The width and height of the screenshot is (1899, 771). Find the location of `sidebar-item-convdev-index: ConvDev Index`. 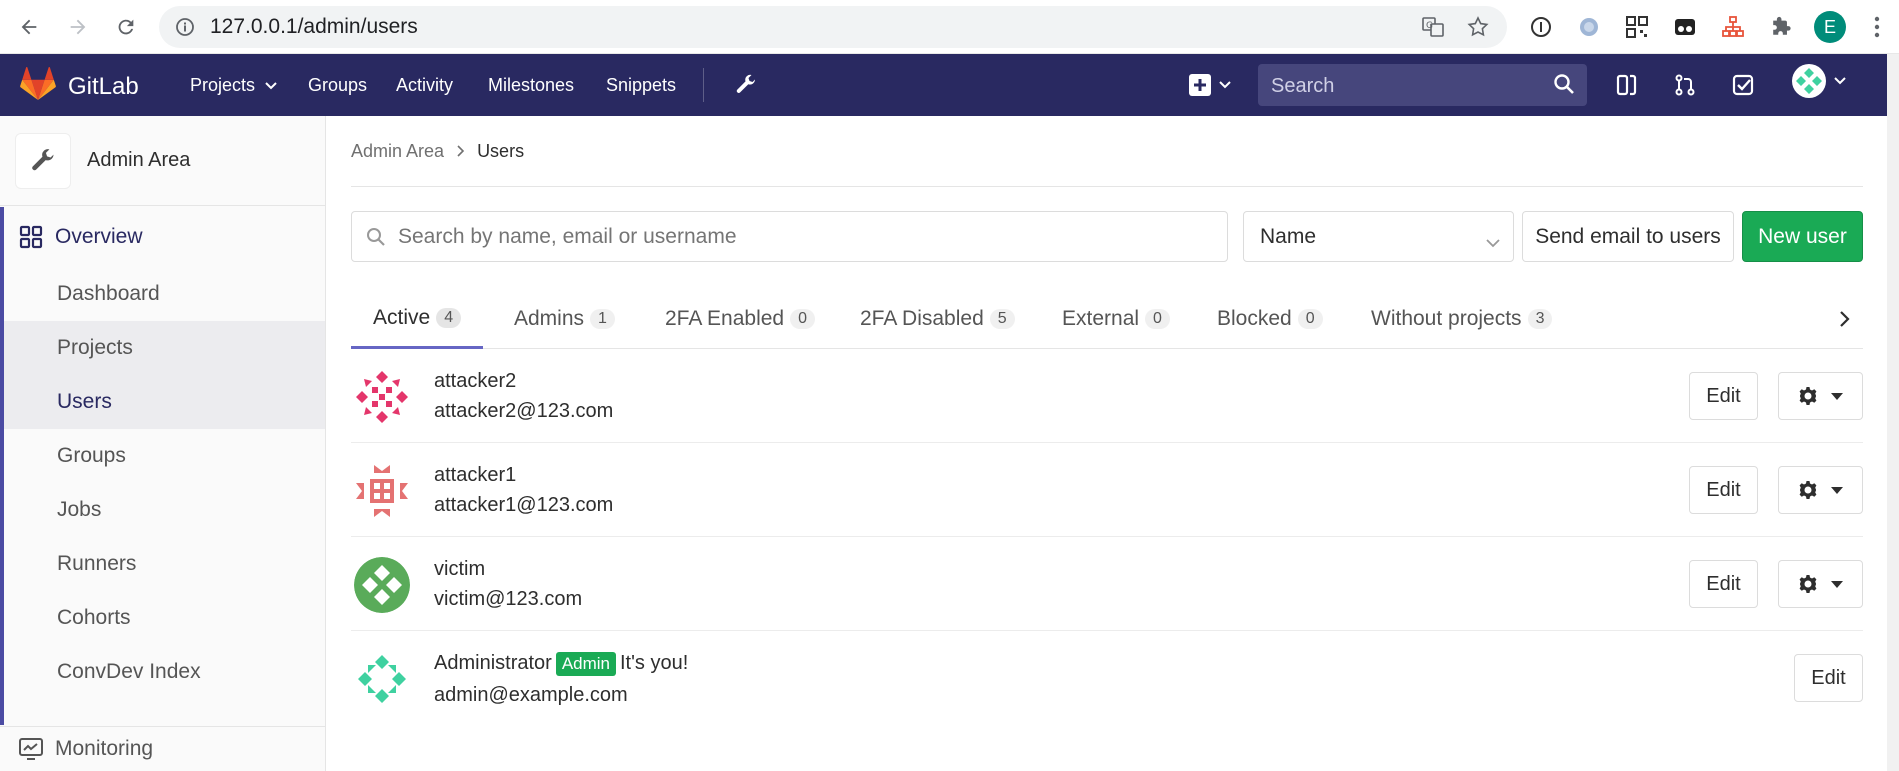

sidebar-item-convdev-index: ConvDev Index is located at coordinates (164, 672).